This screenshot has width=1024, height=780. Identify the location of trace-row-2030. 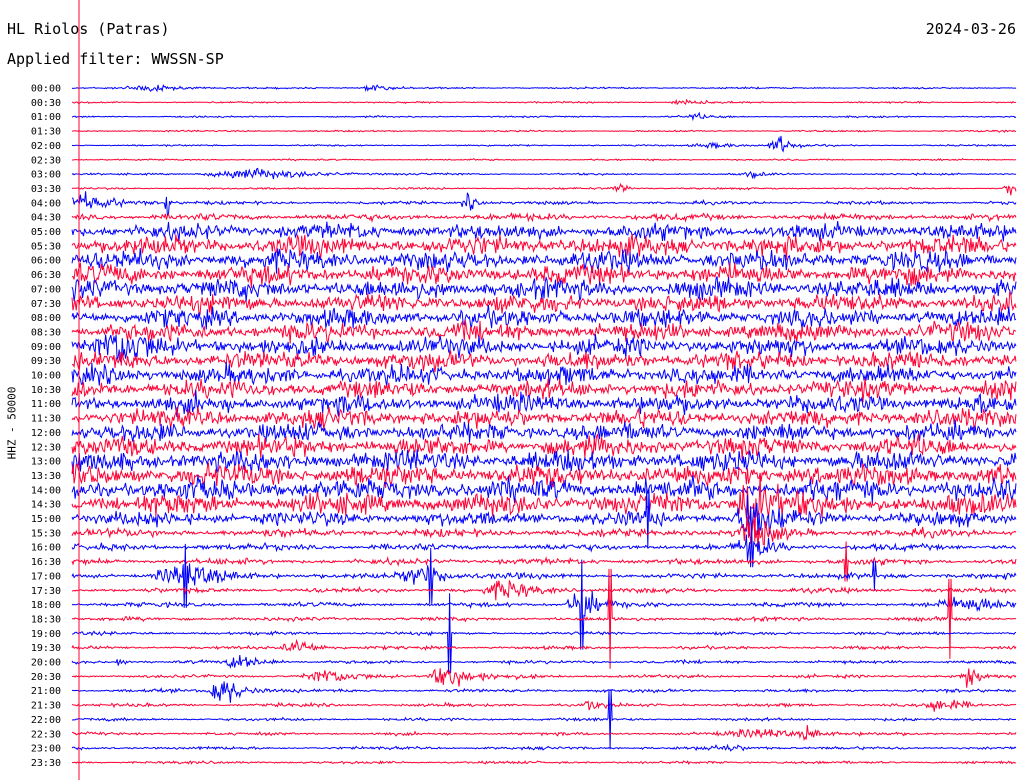
(544, 678).